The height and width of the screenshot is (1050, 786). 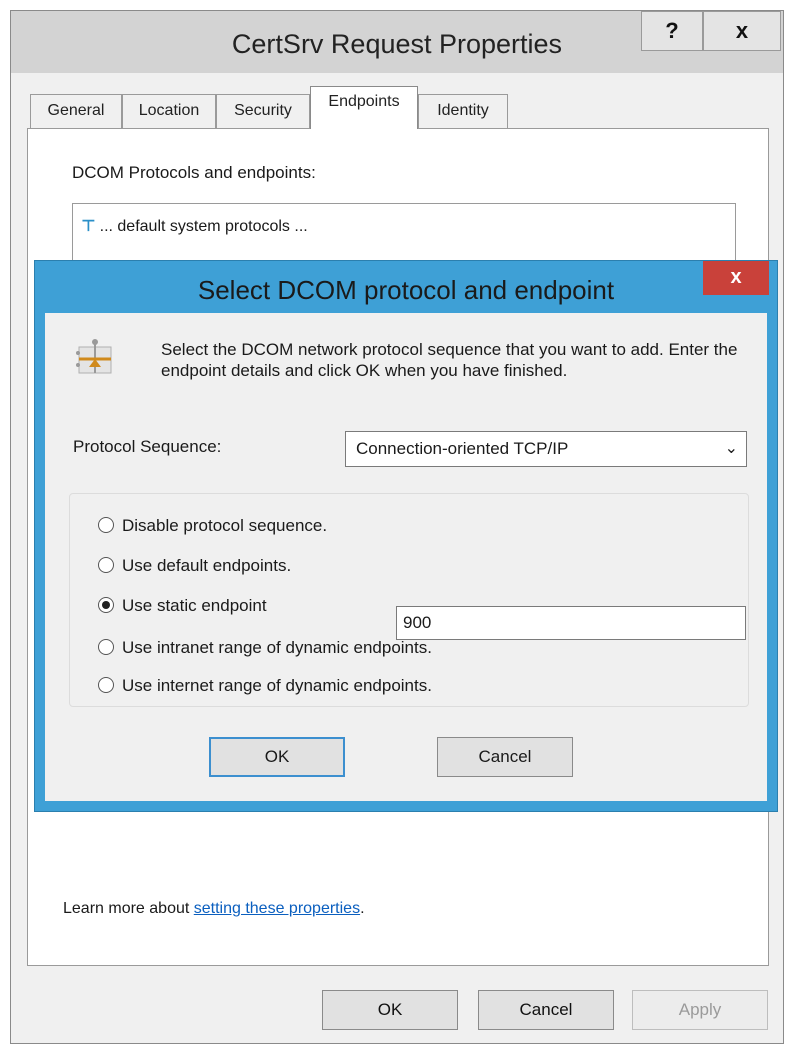 I want to click on static-endpoint-input: 900, so click(x=571, y=623).